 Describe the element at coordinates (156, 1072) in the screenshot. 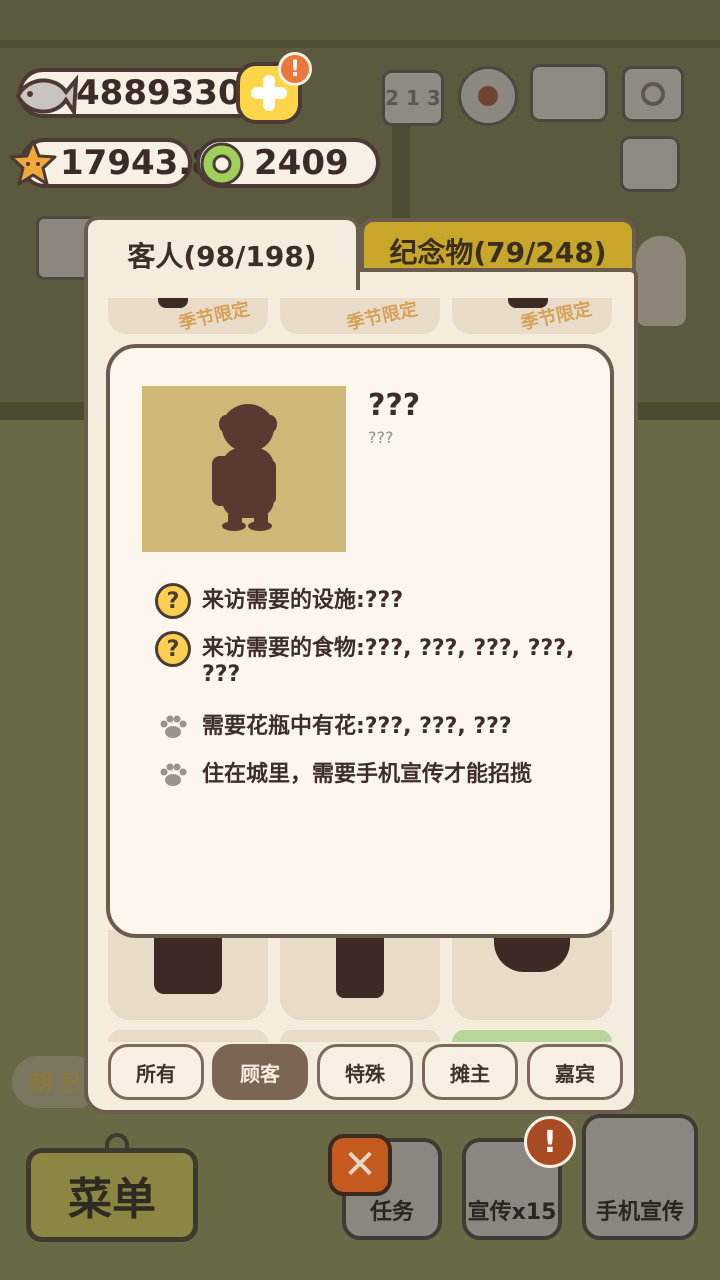

I see `filter-all-button: 所有` at that location.